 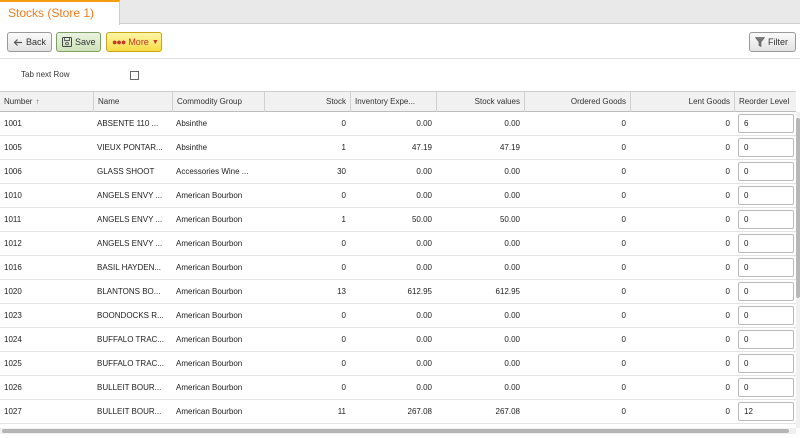 What do you see at coordinates (67, 42) in the screenshot?
I see `floppy-disk-icon` at bounding box center [67, 42].